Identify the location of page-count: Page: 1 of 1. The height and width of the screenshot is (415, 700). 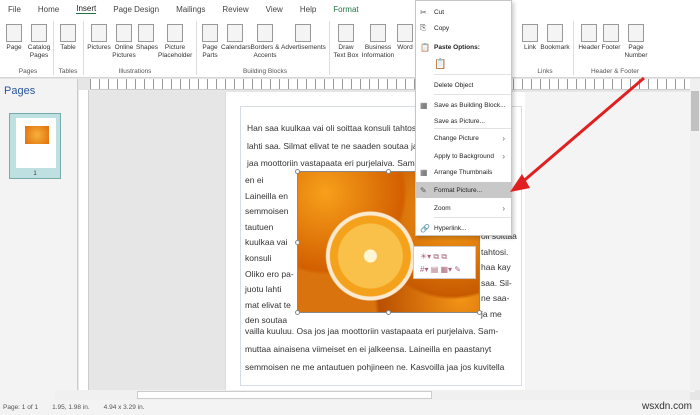
(21, 407).